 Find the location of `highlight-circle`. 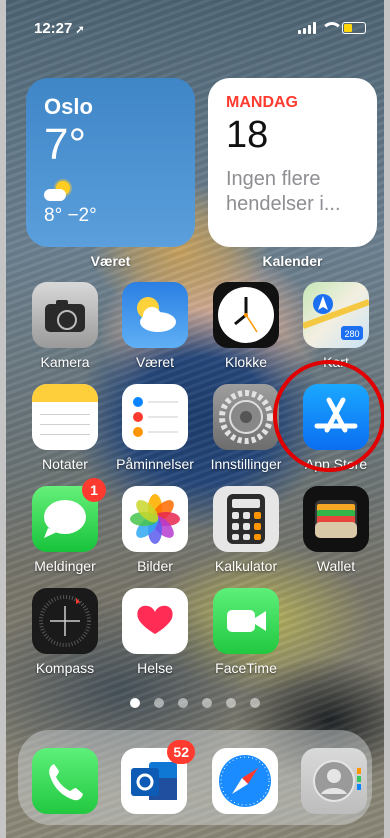

highlight-circle is located at coordinates (329, 416).